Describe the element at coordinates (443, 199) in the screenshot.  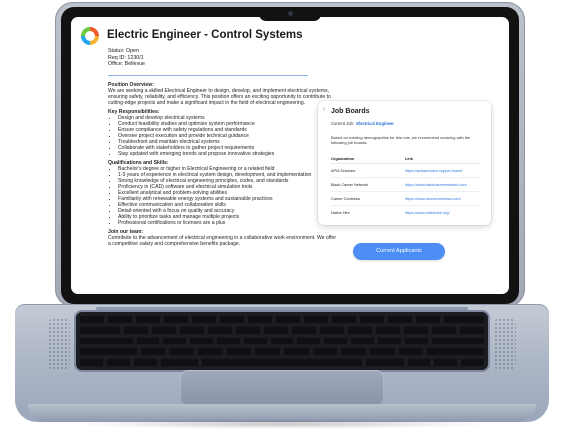
I see `board-link: https://www.careercontessa.com/` at that location.